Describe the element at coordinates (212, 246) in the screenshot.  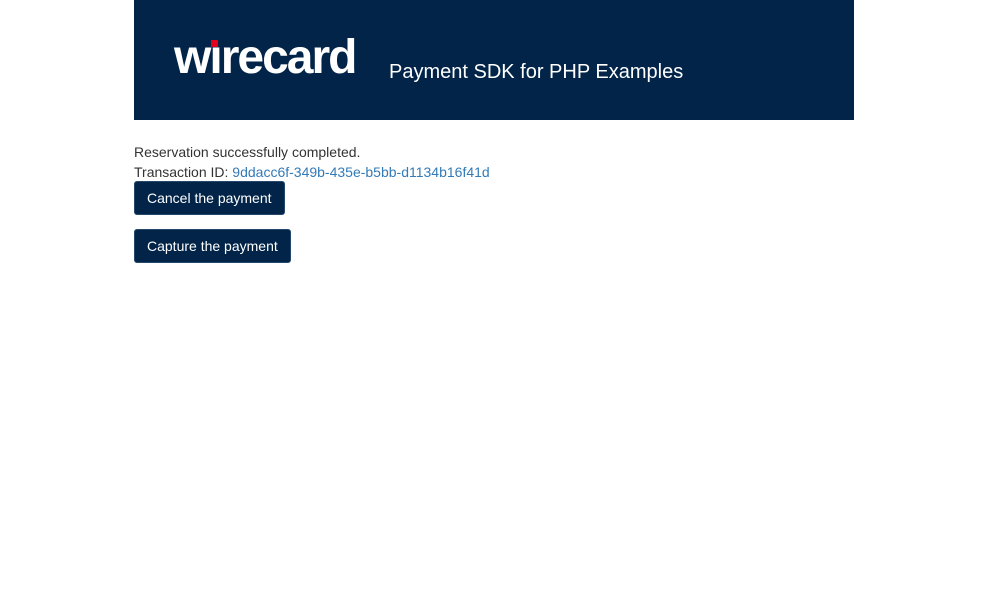
I see `capture-payment-button: Capture the payment` at that location.